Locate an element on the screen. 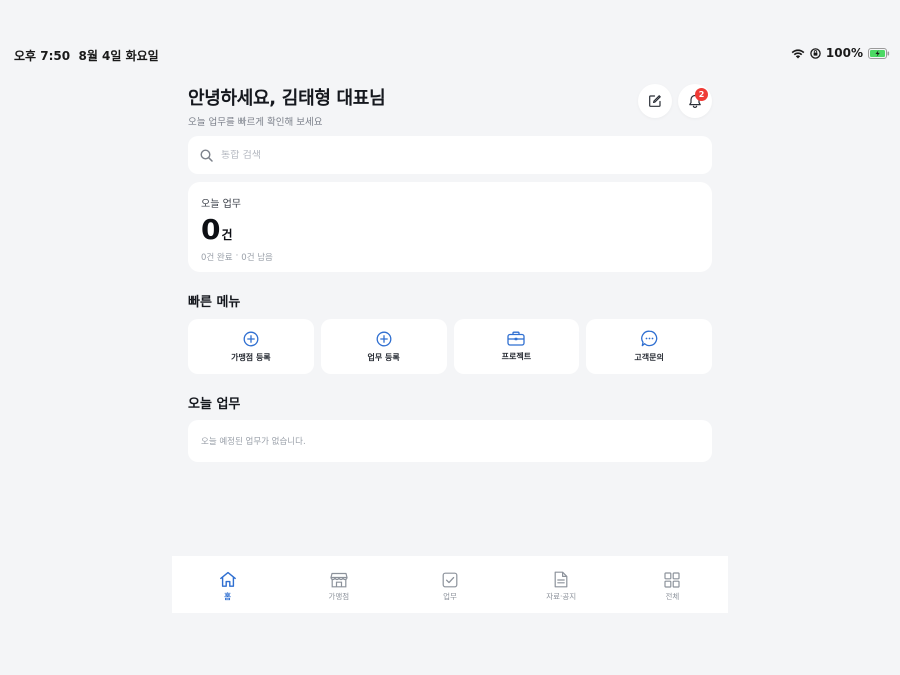  home-icon is located at coordinates (227, 579).